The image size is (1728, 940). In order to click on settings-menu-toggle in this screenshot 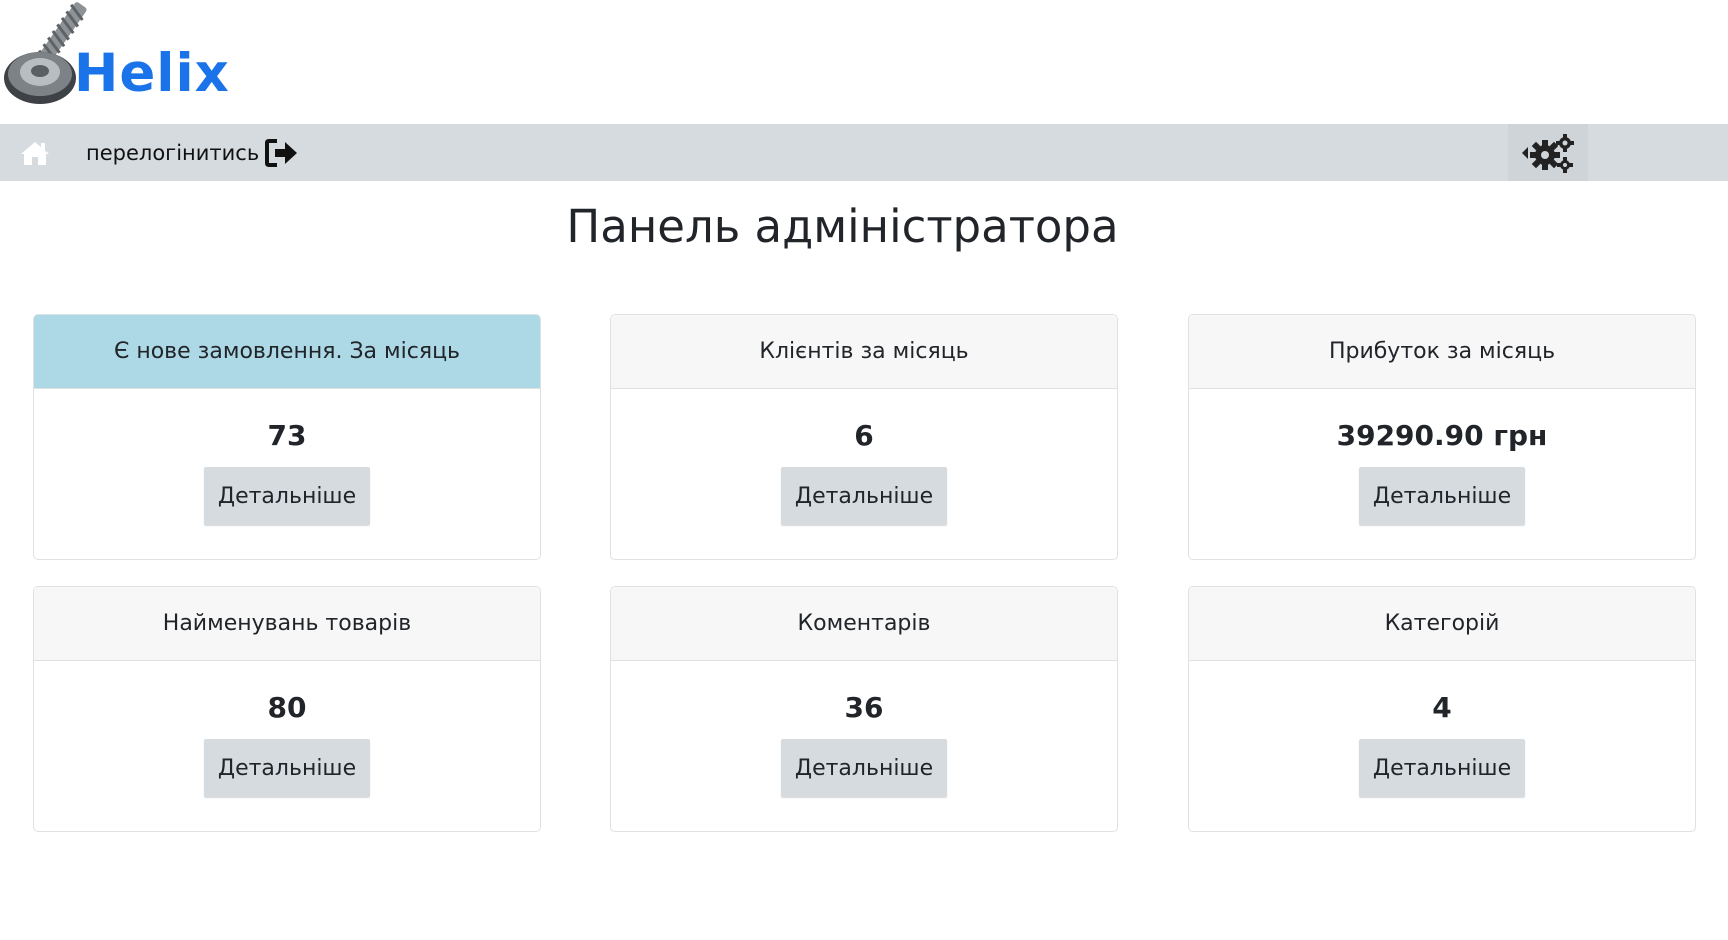, I will do `click(1548, 152)`.